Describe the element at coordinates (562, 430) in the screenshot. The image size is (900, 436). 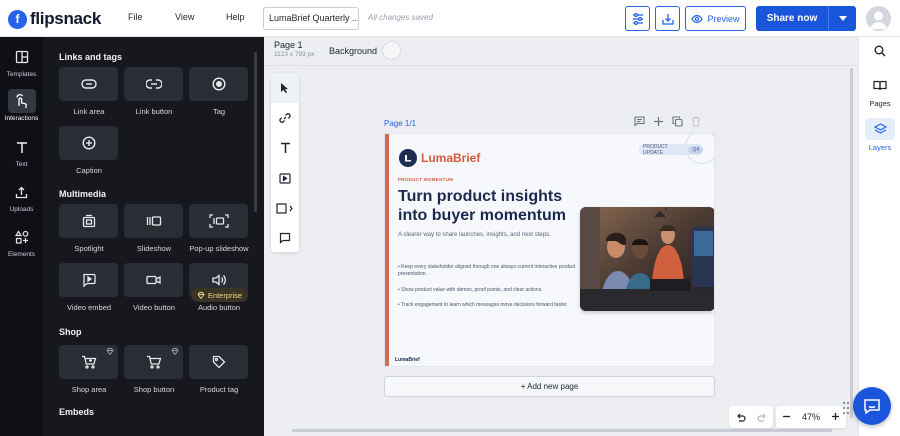
I see `horizontal-scrollbar` at that location.